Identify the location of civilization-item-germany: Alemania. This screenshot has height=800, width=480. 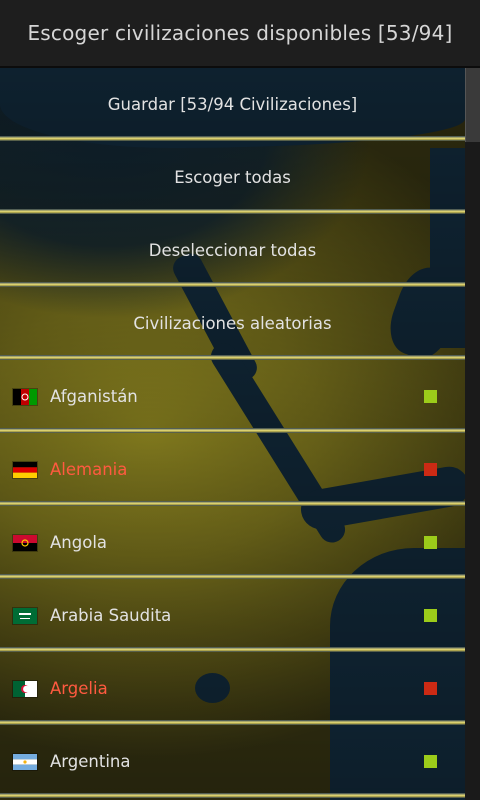
(232, 469).